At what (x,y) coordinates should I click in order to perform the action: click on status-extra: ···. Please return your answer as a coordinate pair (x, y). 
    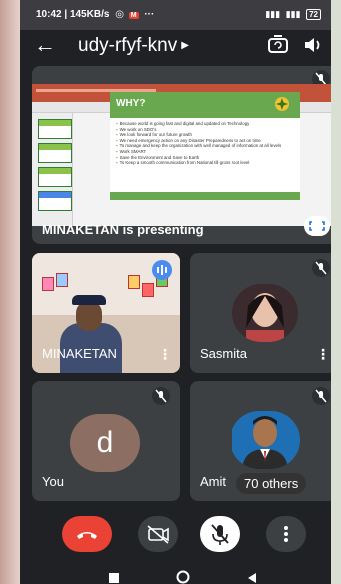
    Looking at the image, I should click on (149, 14).